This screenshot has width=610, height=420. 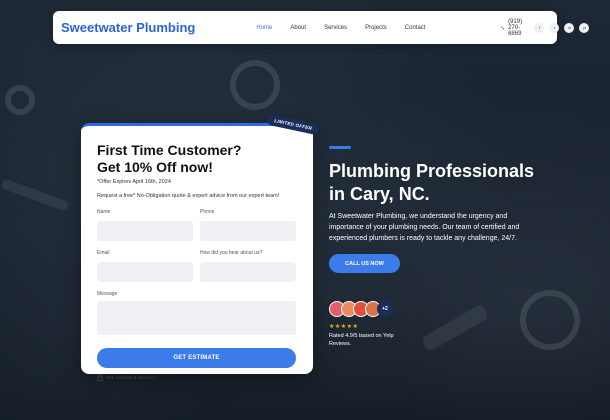 What do you see at coordinates (385, 309) in the screenshot?
I see `avatar-more-count: +2` at bounding box center [385, 309].